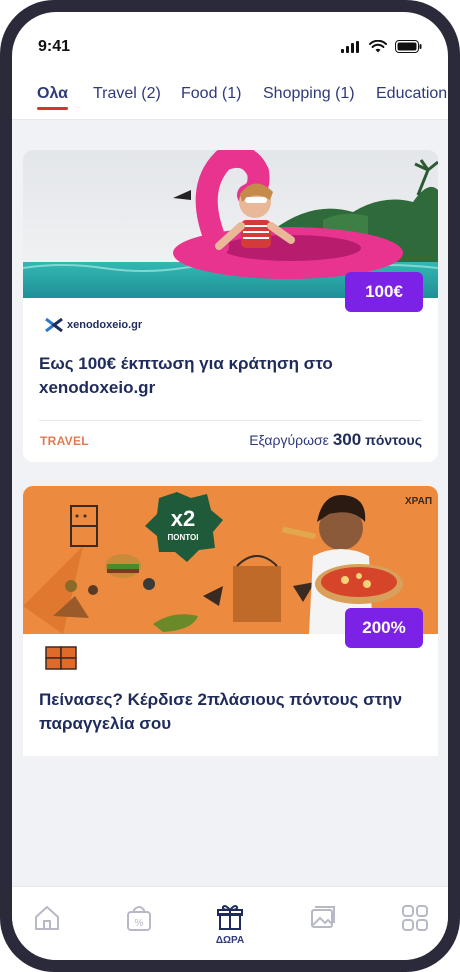  I want to click on nav-offers: %, so click(139, 928).